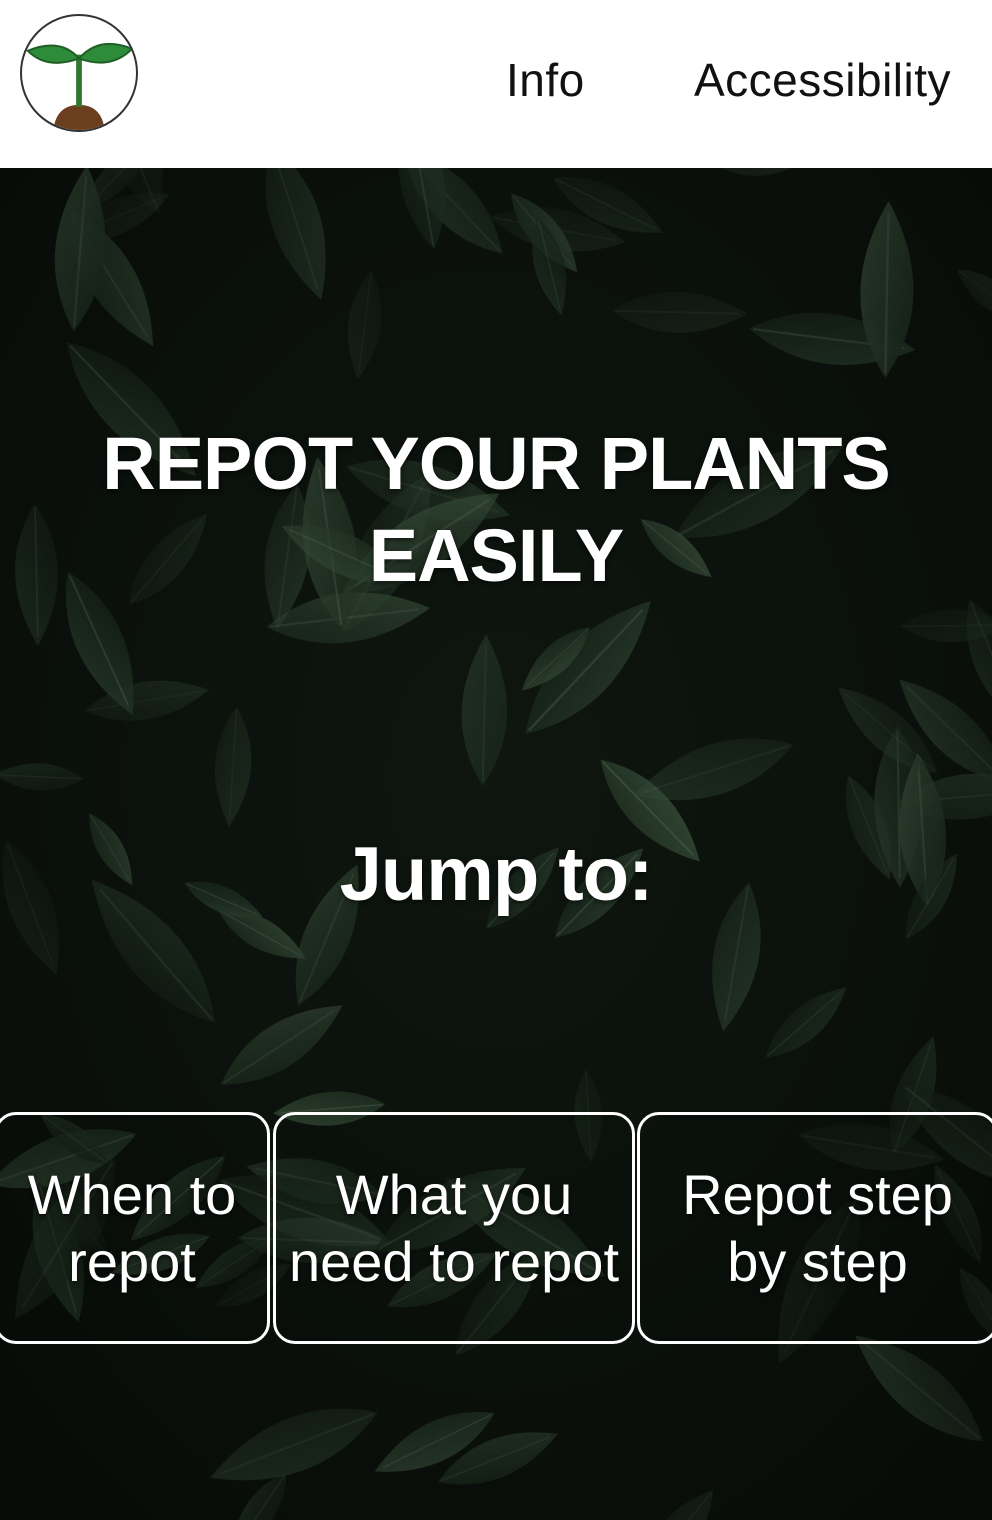 The height and width of the screenshot is (1520, 992). I want to click on jump-to-heading: Jump to:, so click(496, 874).